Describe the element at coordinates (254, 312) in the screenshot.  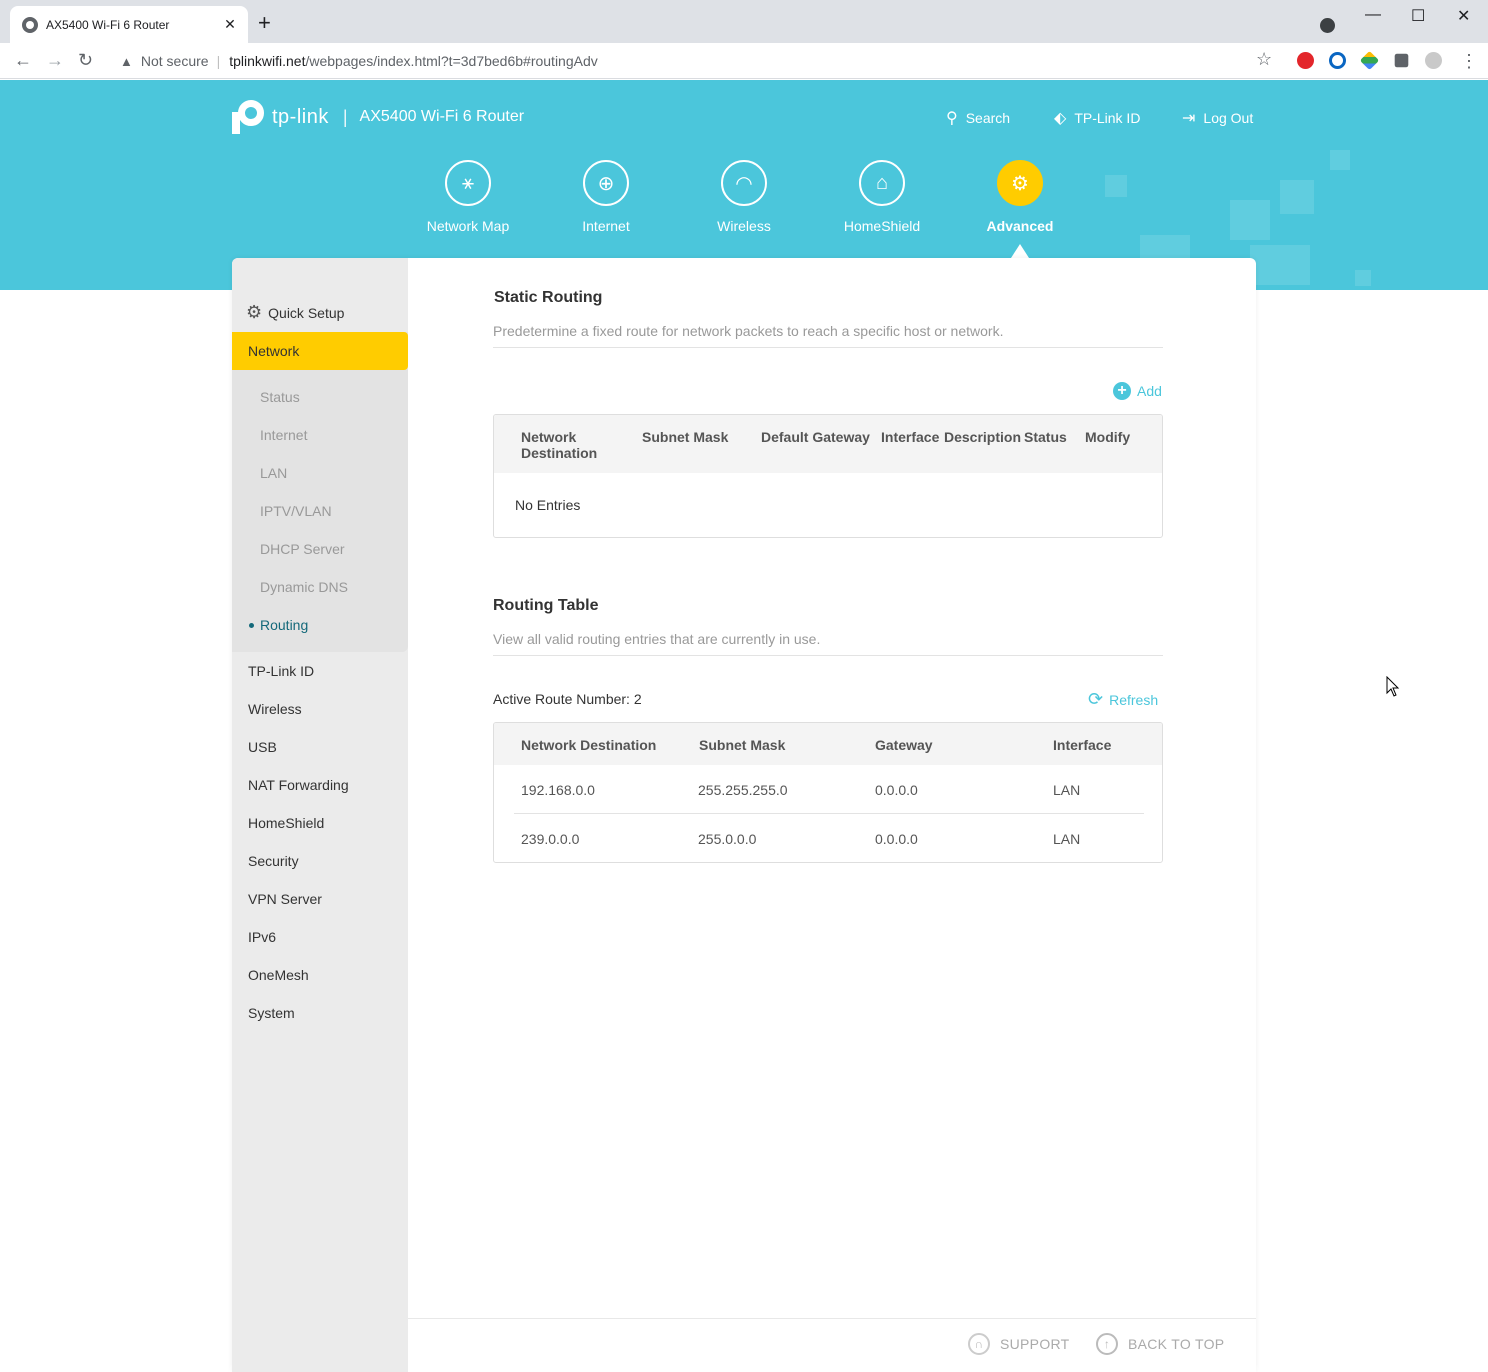
I see `quick-setup-icon: ⚙` at that location.